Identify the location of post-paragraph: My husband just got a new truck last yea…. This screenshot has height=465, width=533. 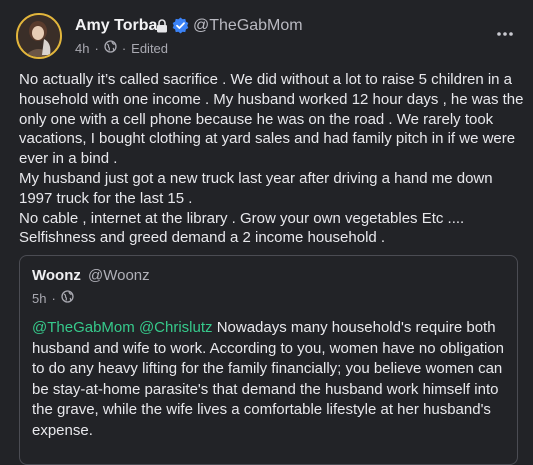
(256, 188).